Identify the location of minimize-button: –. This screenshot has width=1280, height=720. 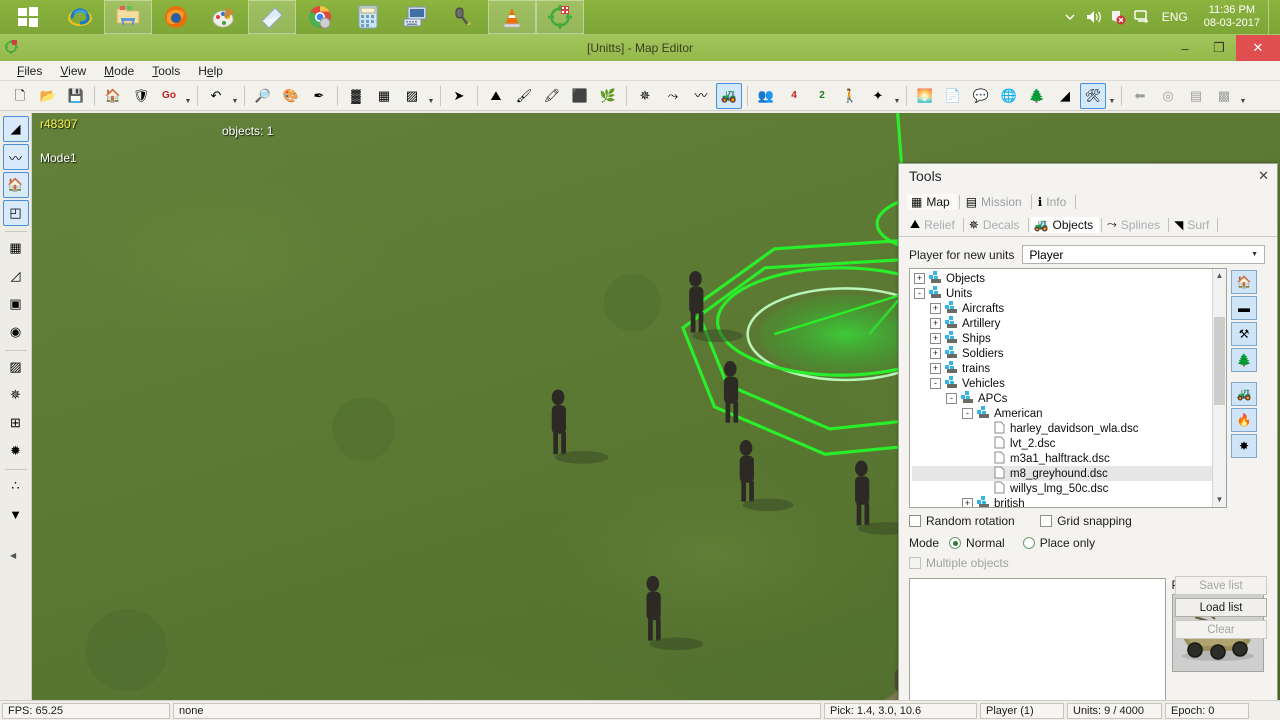
(1185, 48).